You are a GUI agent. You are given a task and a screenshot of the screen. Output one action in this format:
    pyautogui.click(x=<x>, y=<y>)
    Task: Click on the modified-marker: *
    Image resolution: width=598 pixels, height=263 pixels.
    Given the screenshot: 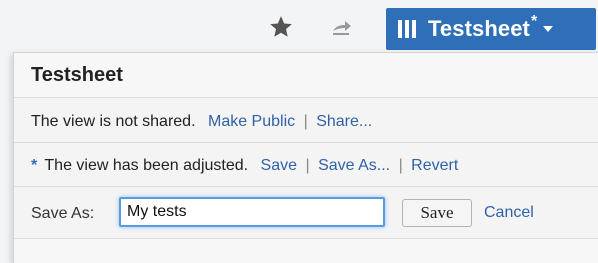 What is the action you would take?
    pyautogui.click(x=534, y=21)
    